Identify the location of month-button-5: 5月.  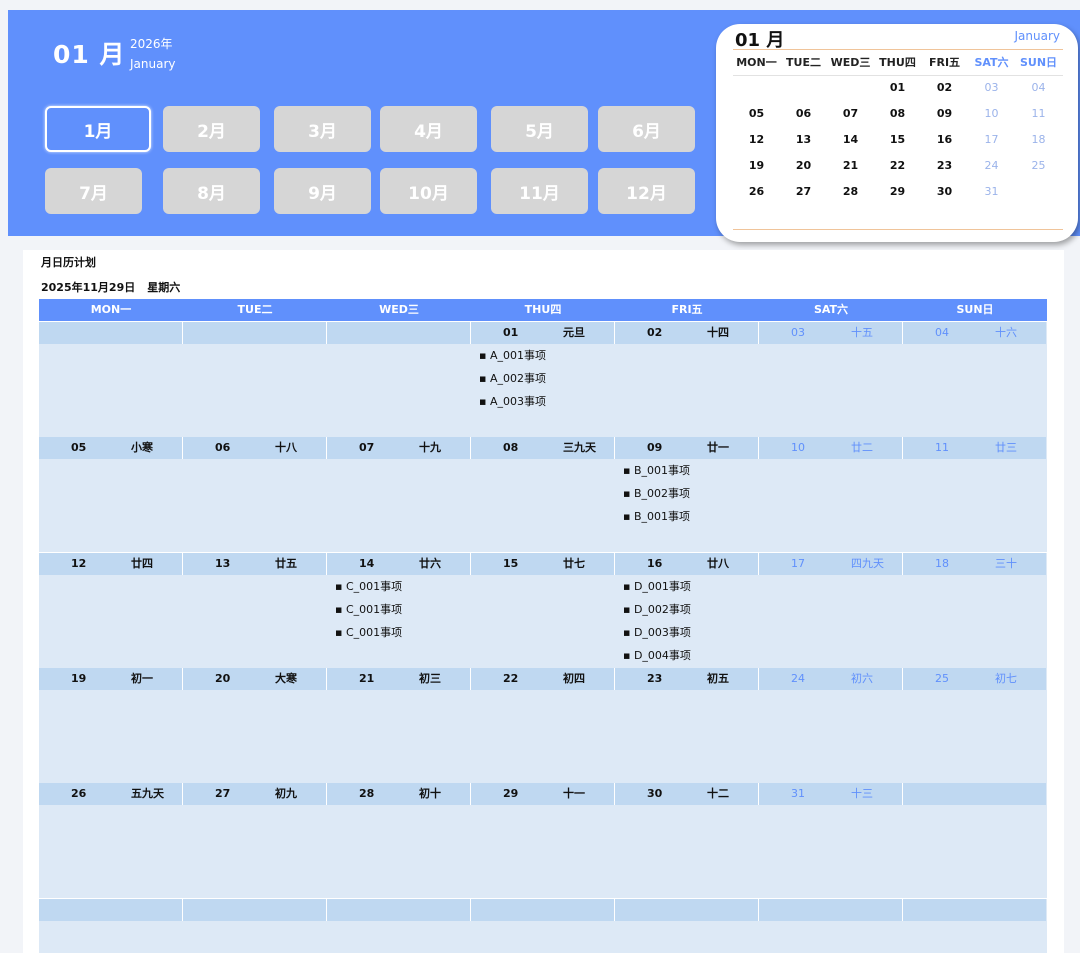
(539, 129).